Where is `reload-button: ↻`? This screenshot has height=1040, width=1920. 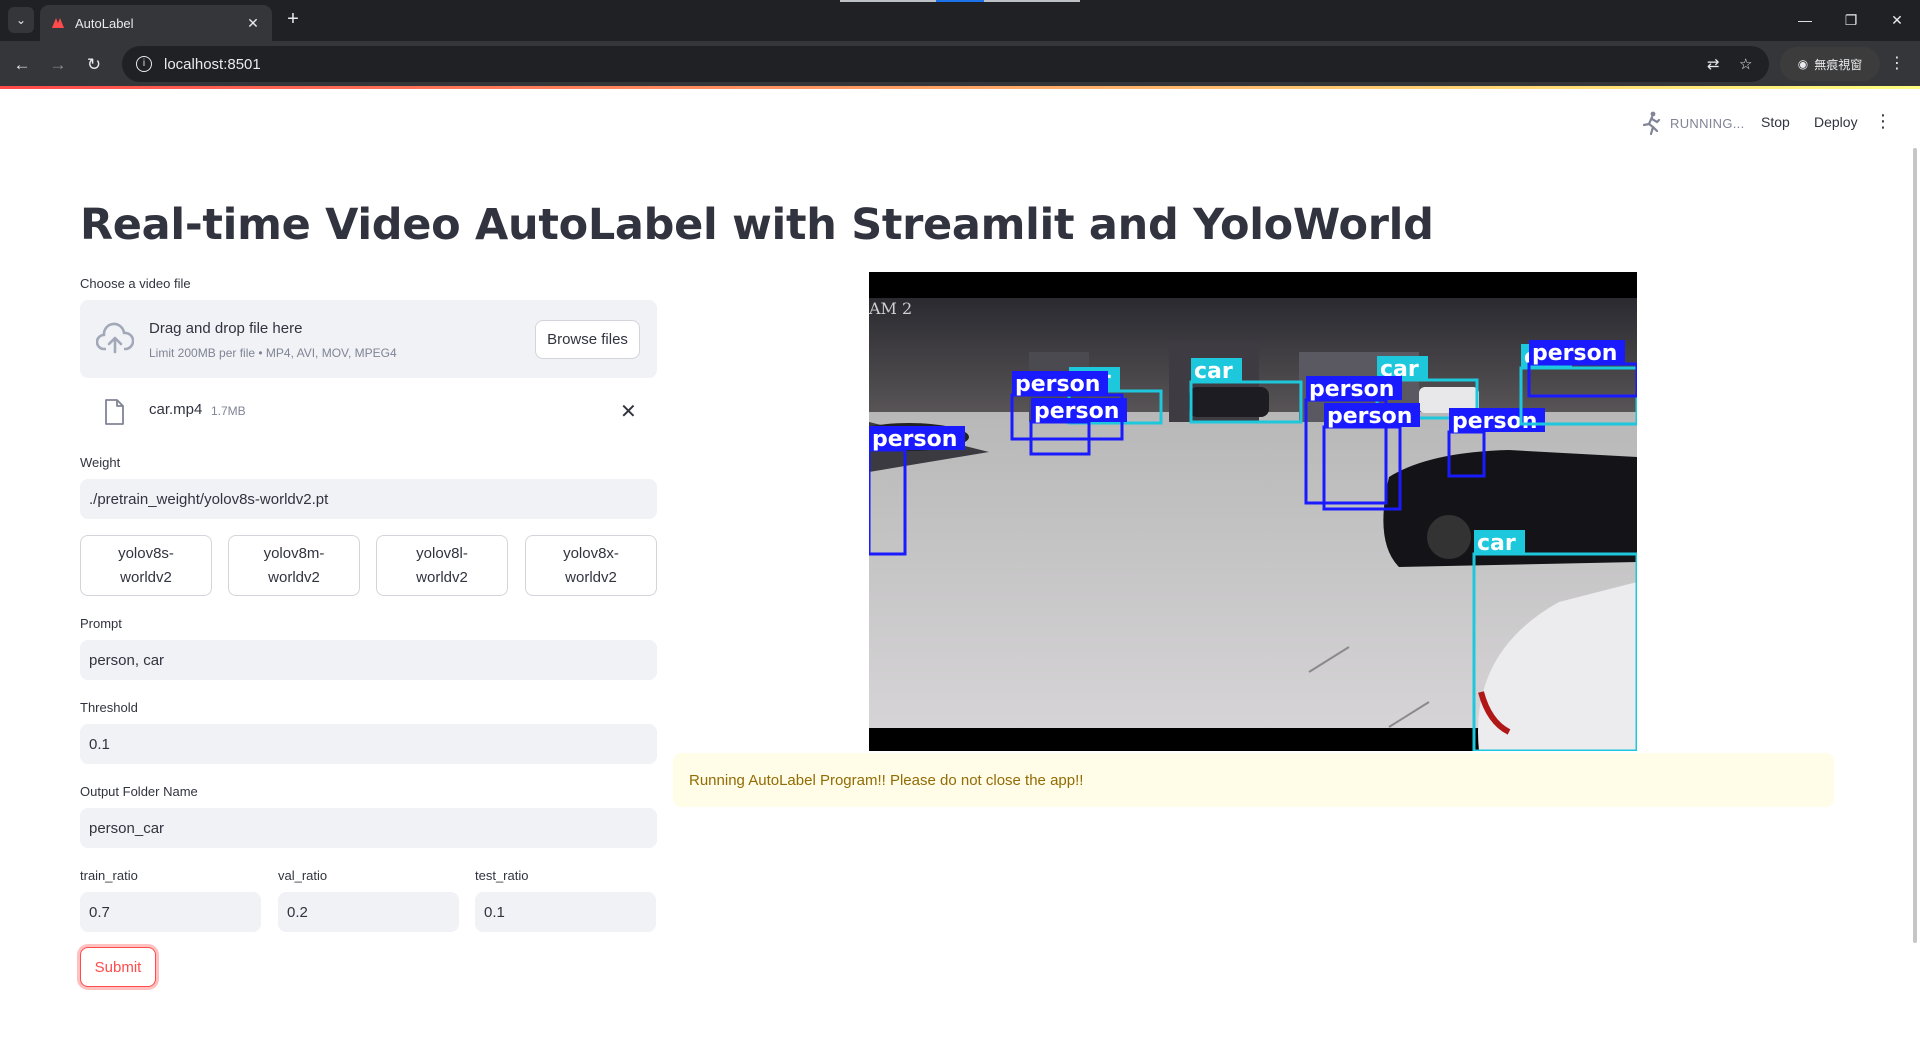 reload-button: ↻ is located at coordinates (94, 65).